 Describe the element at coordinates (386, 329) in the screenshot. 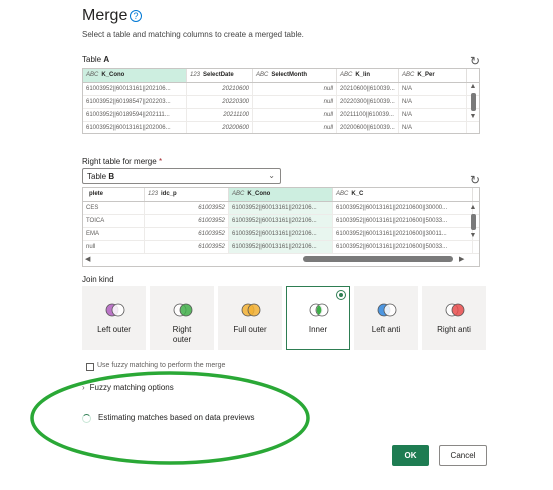

I see `join-option-label: Left anti` at that location.